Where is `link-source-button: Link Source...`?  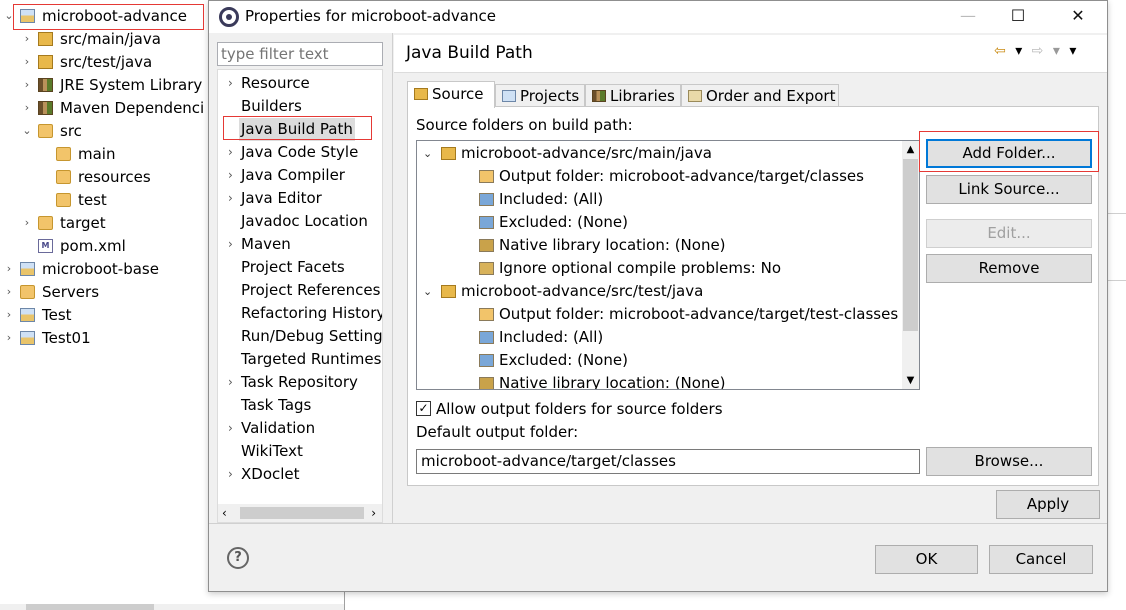
link-source-button: Link Source... is located at coordinates (1009, 189).